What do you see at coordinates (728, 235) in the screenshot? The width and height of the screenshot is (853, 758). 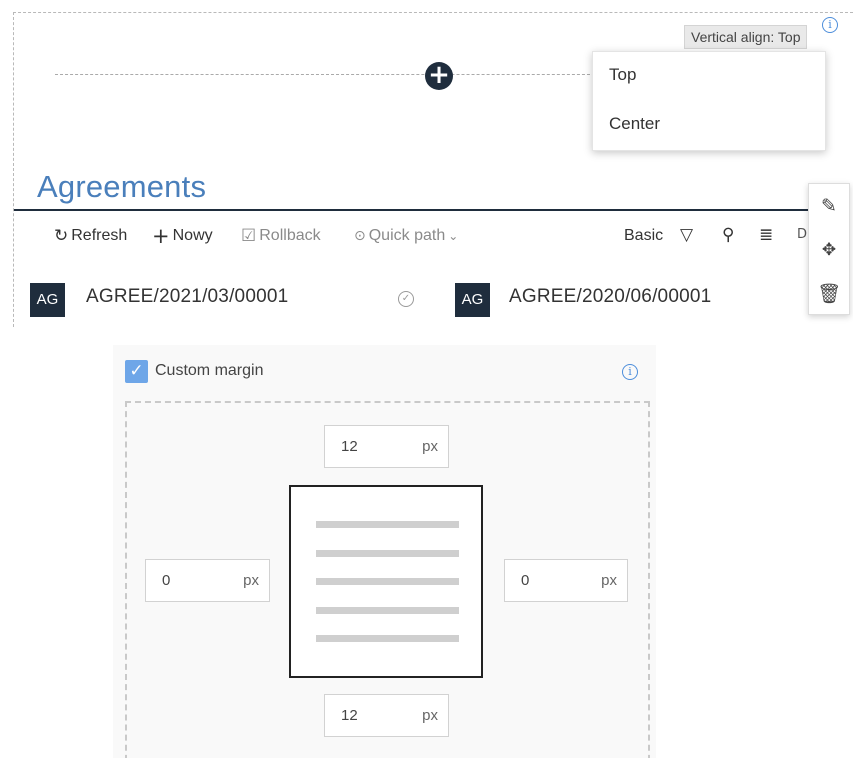 I see `search-icon: ⚲` at bounding box center [728, 235].